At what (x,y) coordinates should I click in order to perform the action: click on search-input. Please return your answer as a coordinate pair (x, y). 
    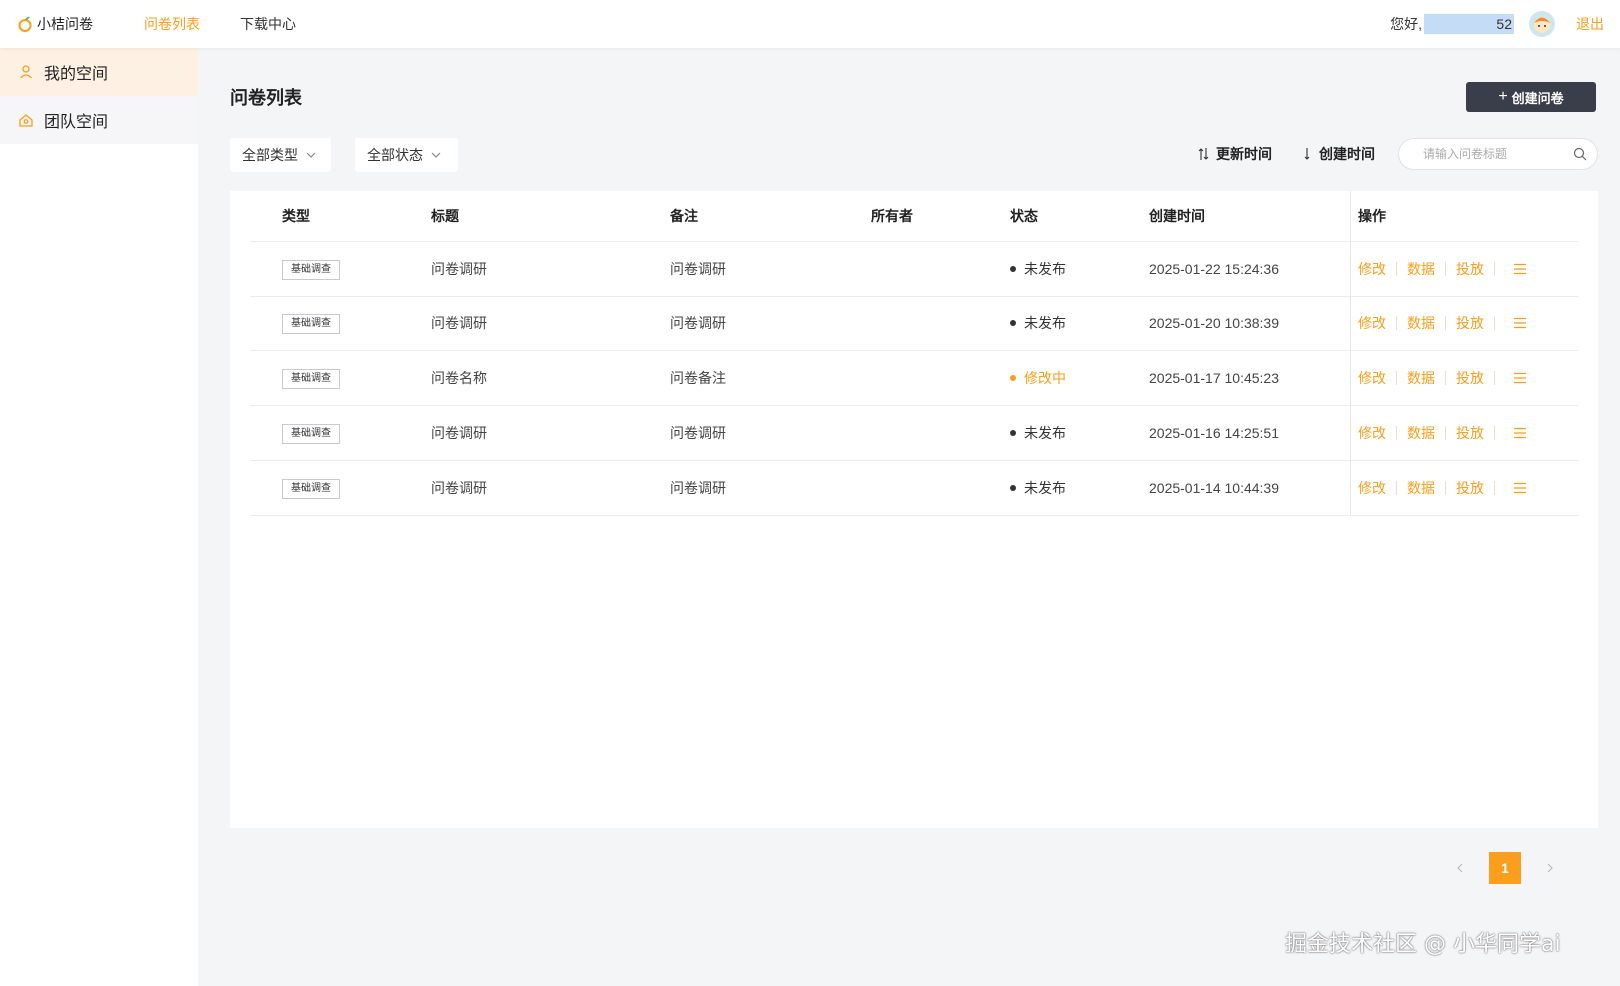
    Looking at the image, I should click on (1493, 154).